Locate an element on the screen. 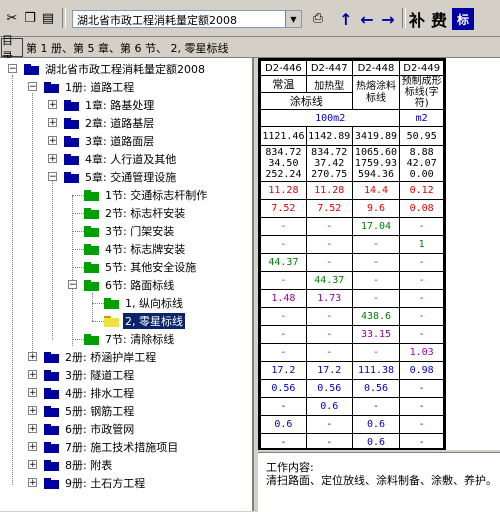 The image size is (500, 512). consumption-row: 17.2 17.2 111.38 0.98 is located at coordinates (352, 370).